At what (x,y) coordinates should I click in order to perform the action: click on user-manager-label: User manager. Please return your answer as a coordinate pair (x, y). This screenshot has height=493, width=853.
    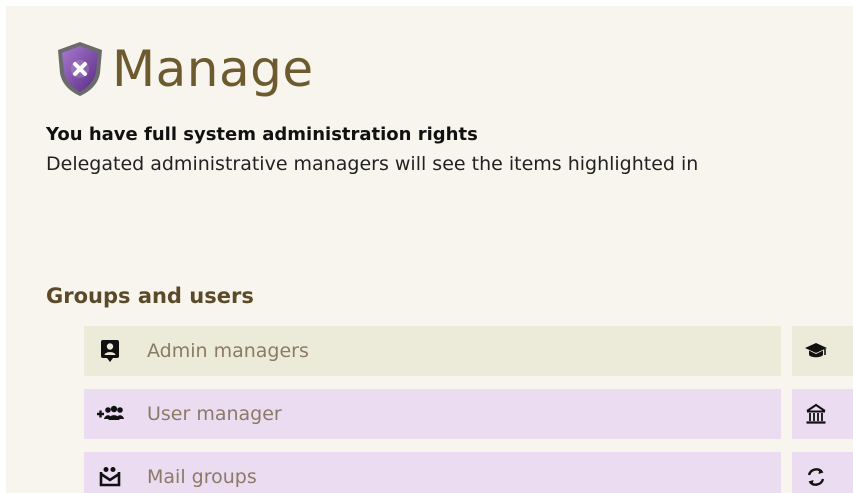
    Looking at the image, I should click on (214, 414).